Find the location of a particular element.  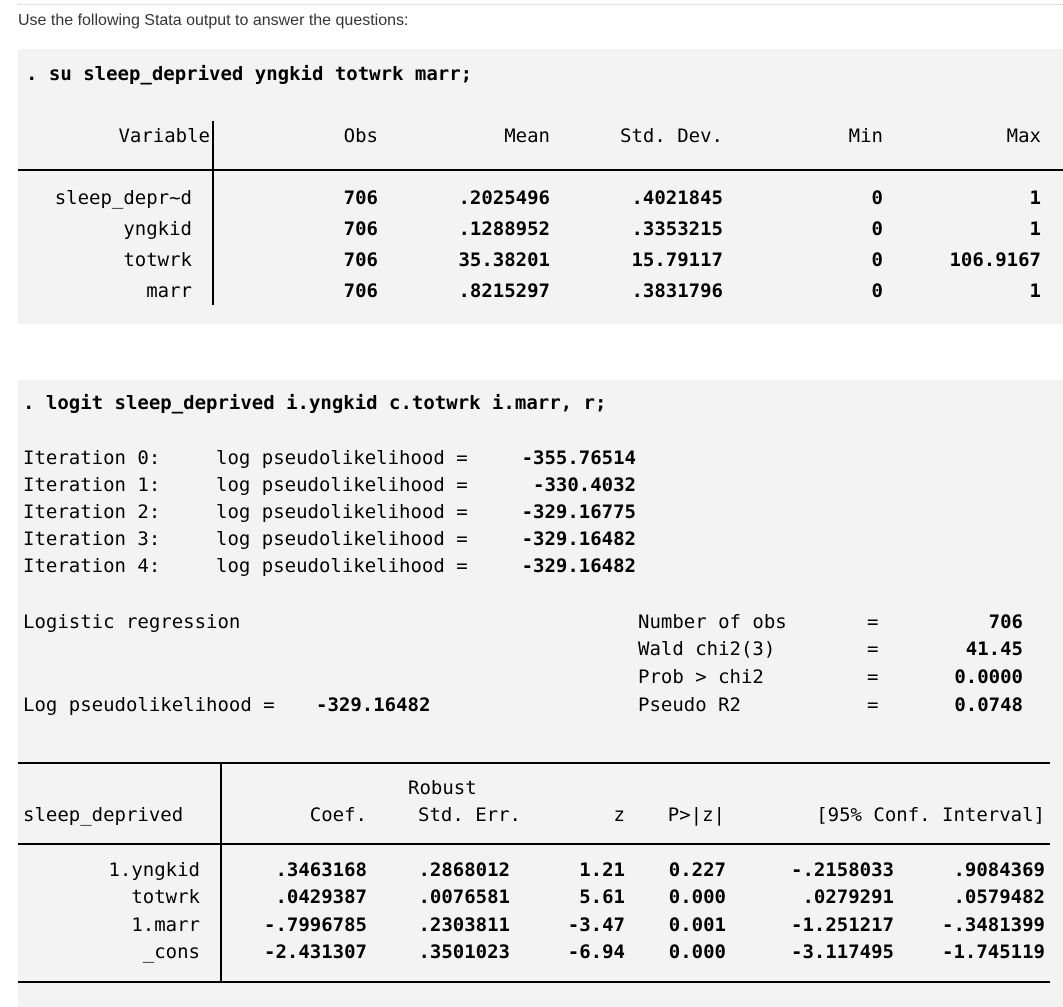

header-coef: Coef. is located at coordinates (338, 815).